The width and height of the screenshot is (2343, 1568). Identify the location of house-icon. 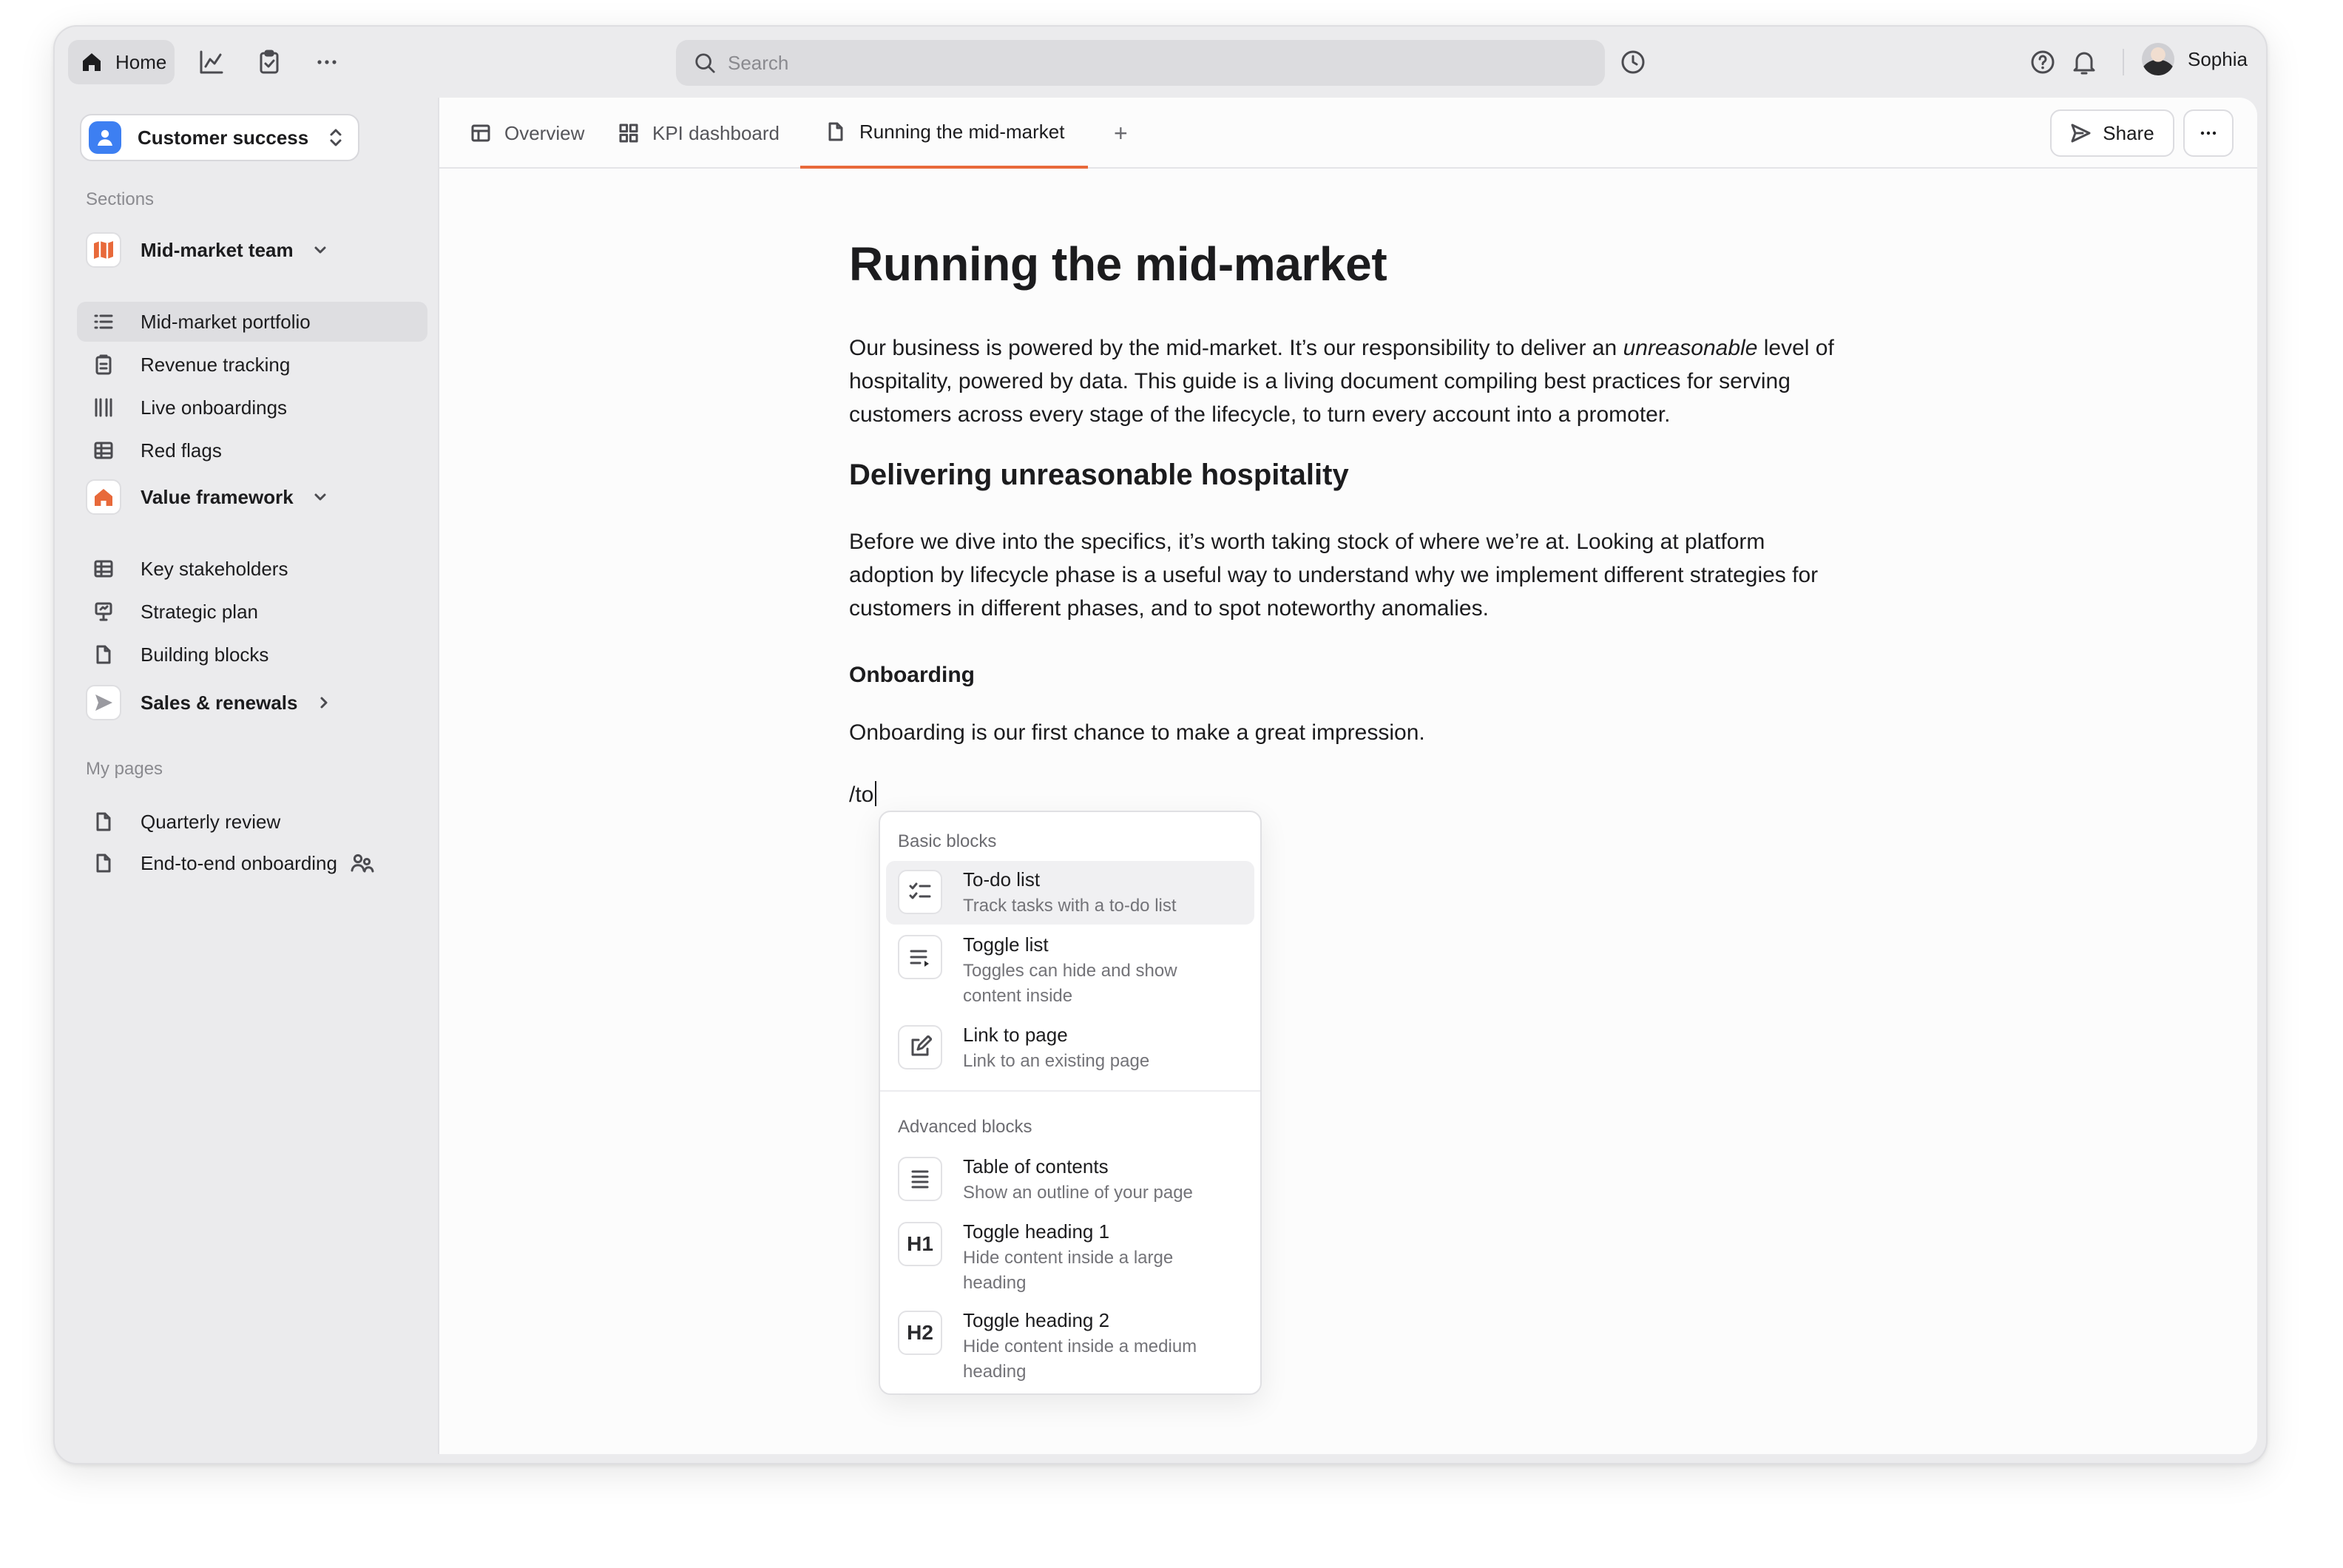
(103, 497).